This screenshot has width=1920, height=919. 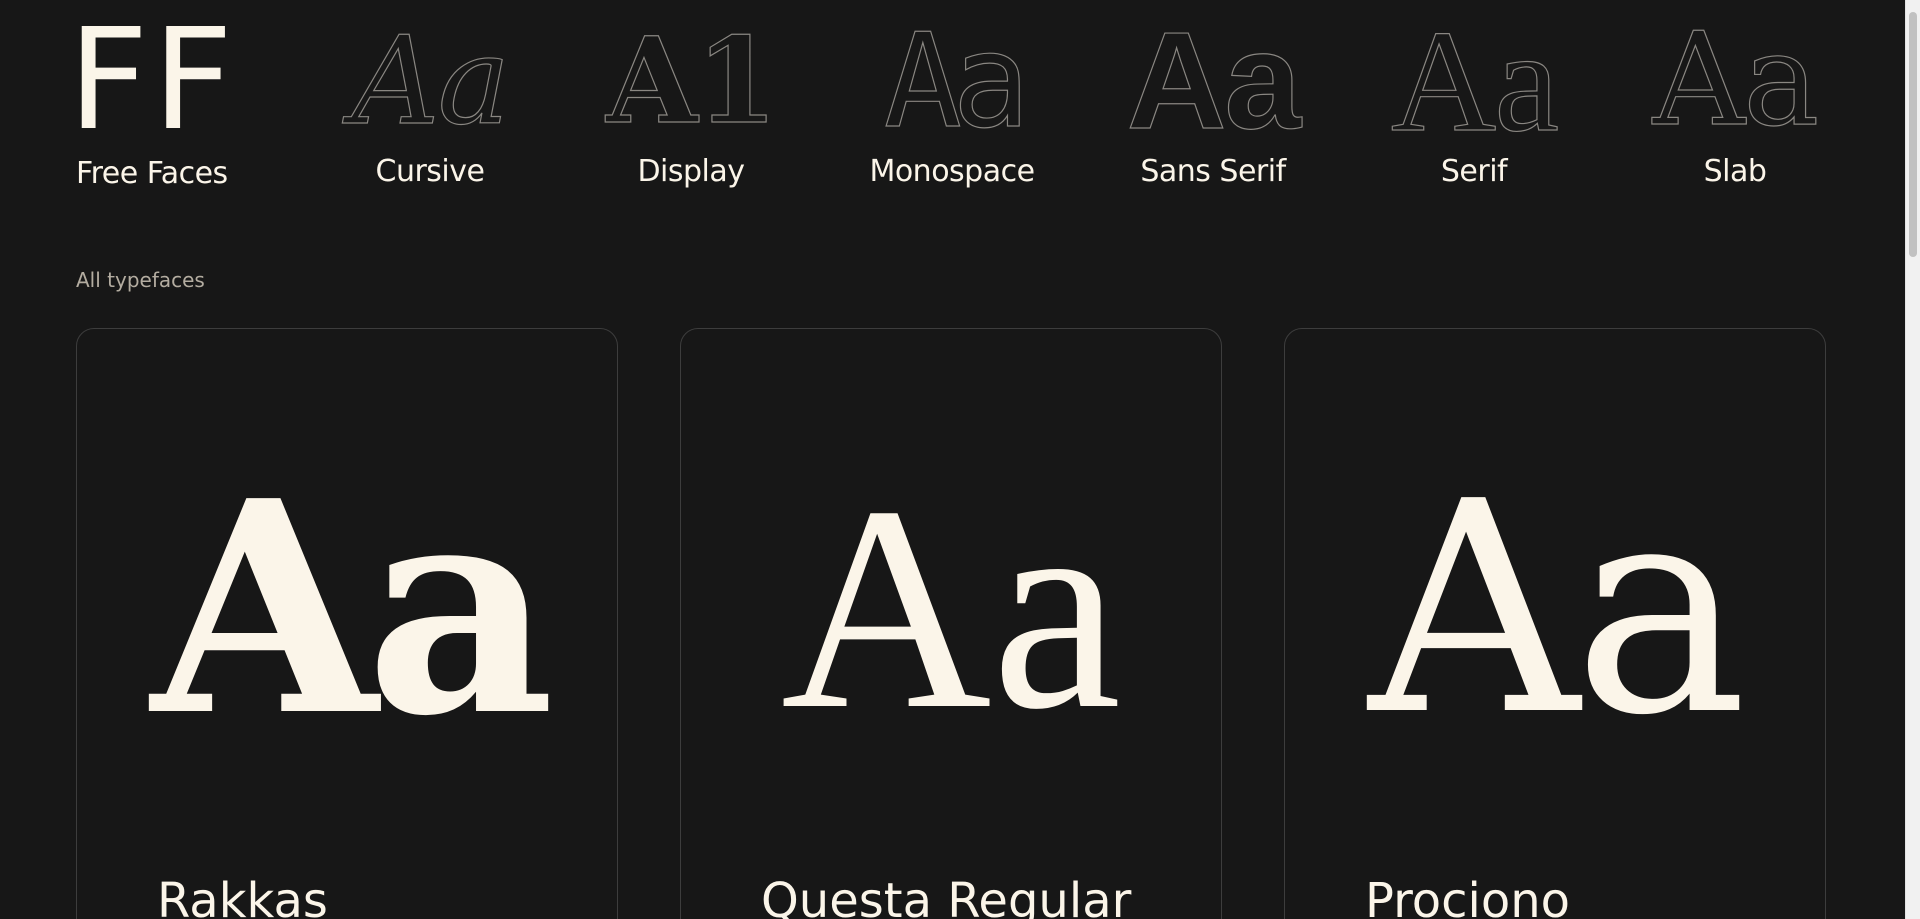 I want to click on category-slab: Aa Slab, so click(x=1735, y=98).